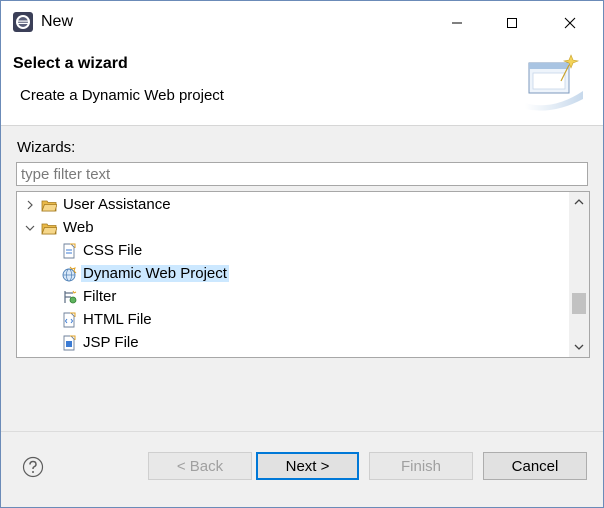 The image size is (604, 508). I want to click on scroll-up-button, so click(579, 202).